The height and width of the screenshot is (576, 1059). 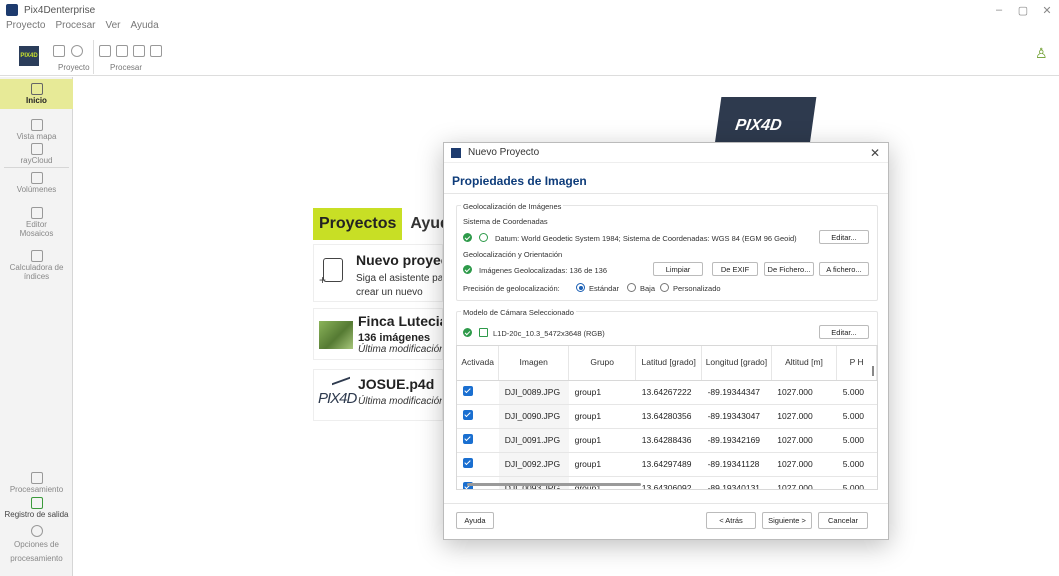 I want to click on from-exif-button: De EXIF, so click(x=735, y=269).